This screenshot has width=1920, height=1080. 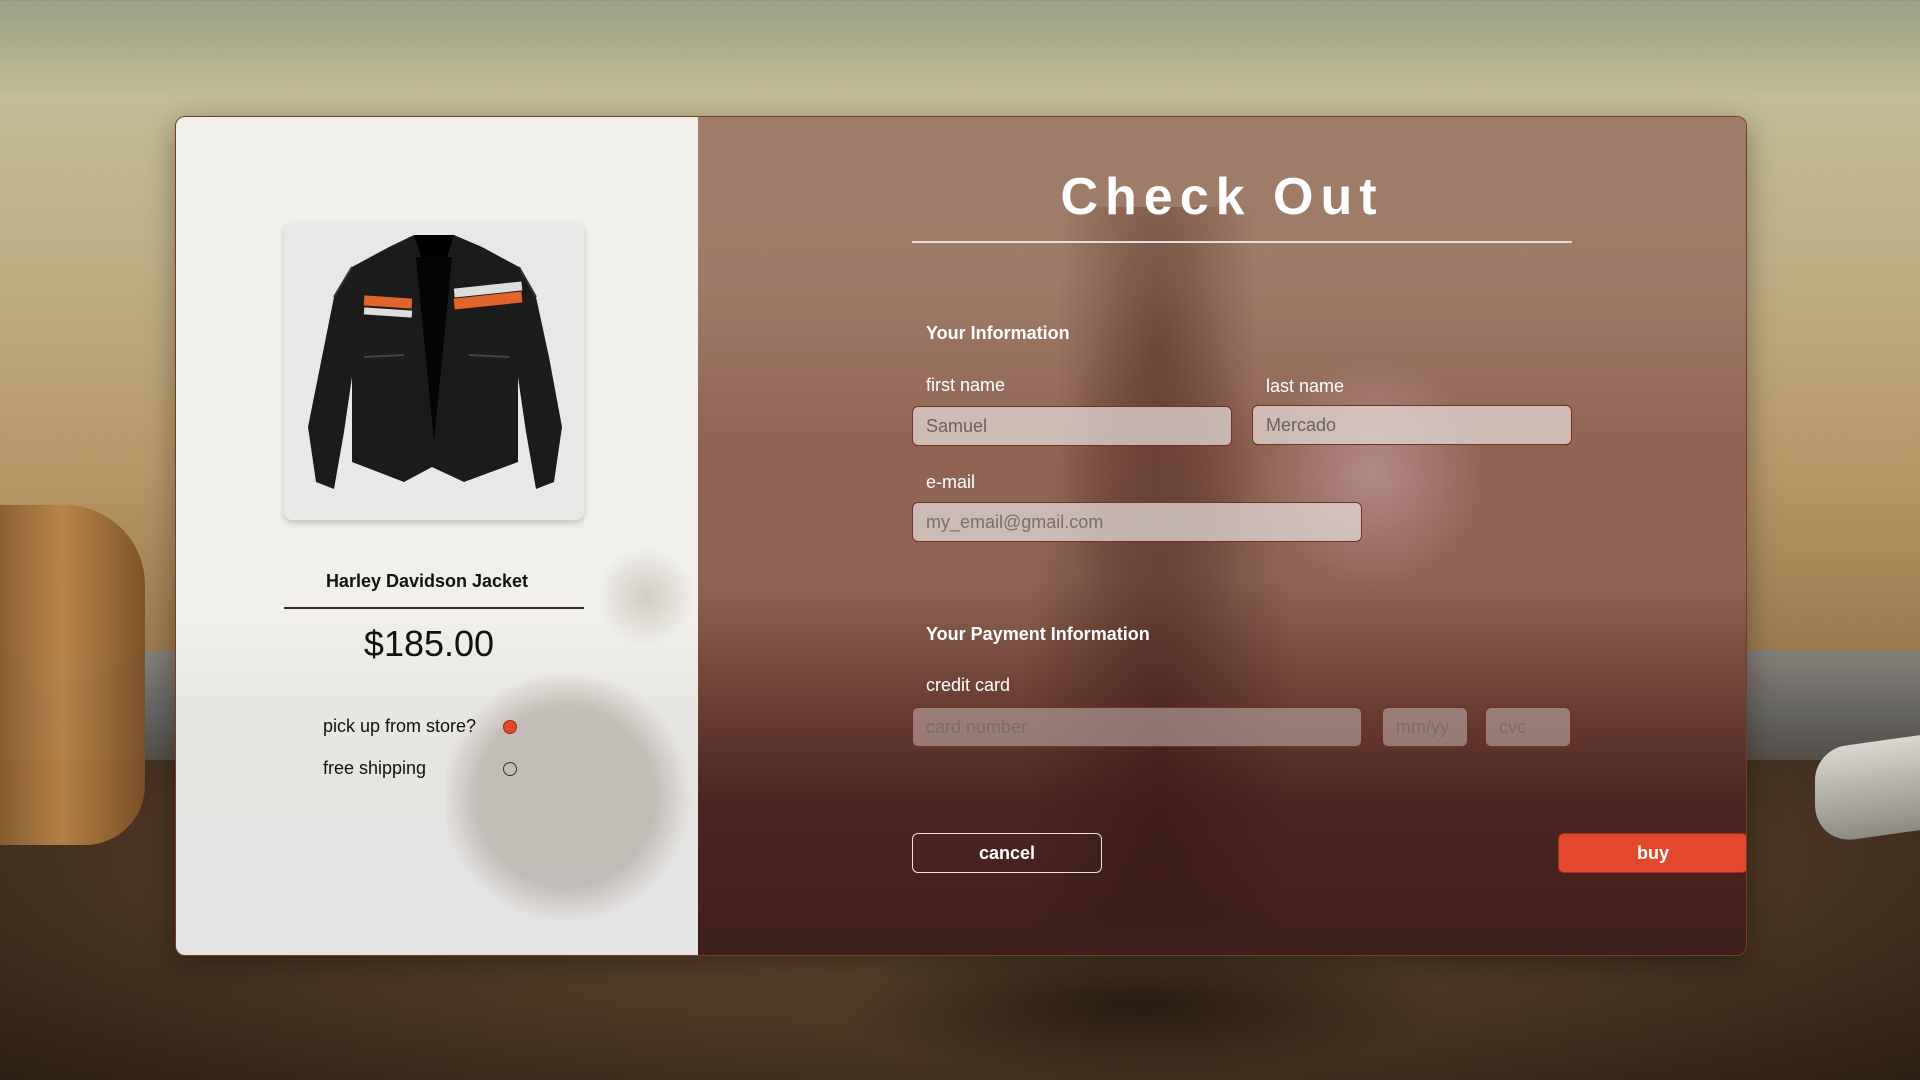 What do you see at coordinates (1528, 727) in the screenshot?
I see `cvc-input` at bounding box center [1528, 727].